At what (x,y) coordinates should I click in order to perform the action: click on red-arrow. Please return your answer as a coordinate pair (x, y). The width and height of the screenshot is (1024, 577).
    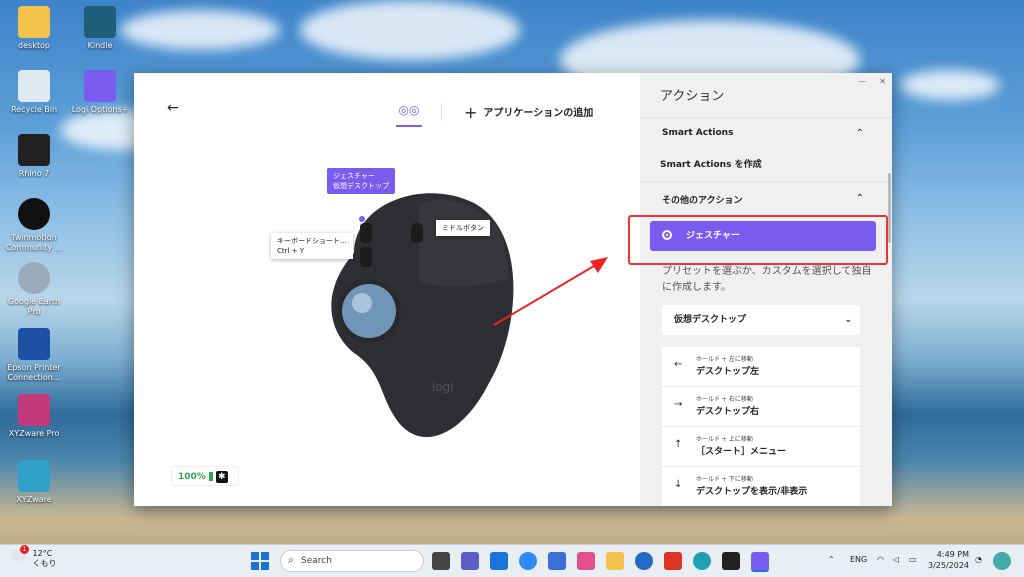
    Looking at the image, I should click on (550, 291).